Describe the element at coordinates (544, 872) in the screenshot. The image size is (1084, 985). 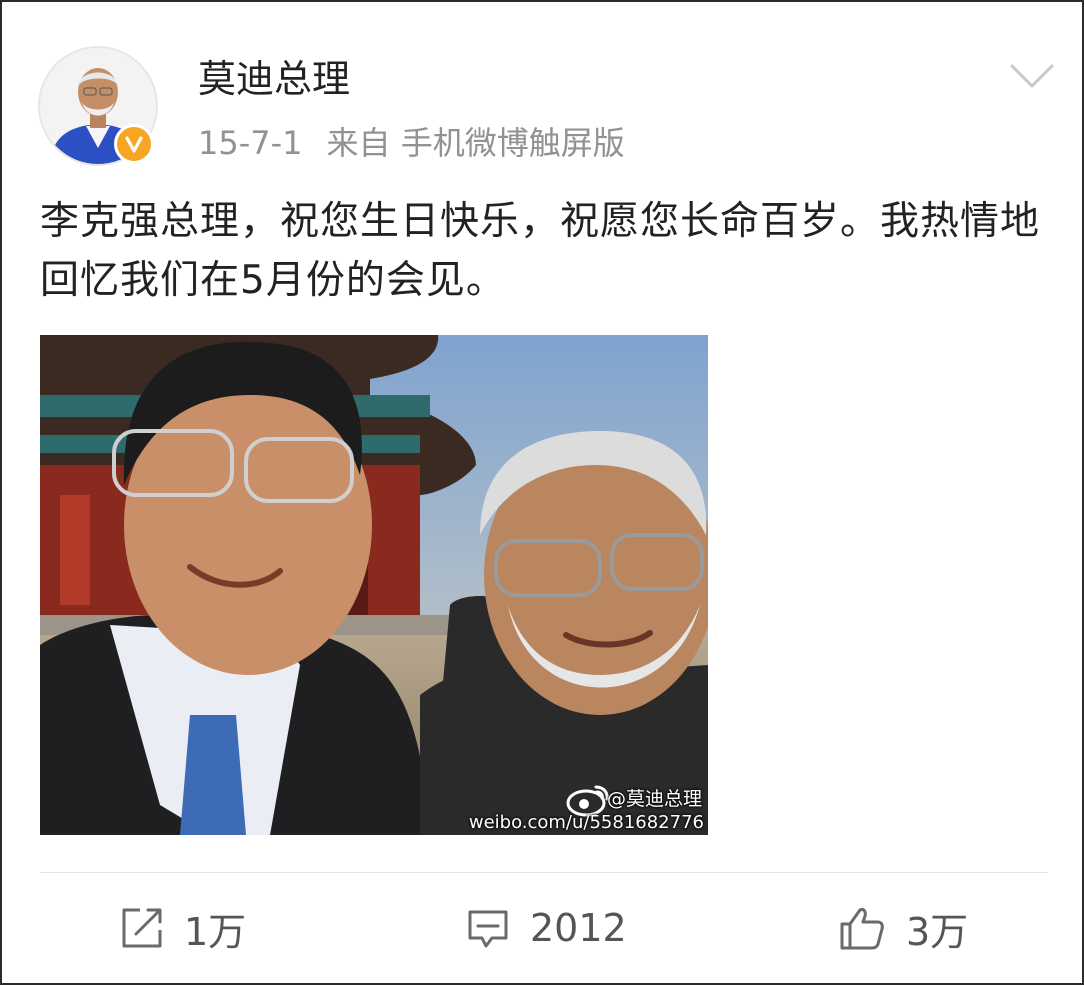
I see `divider` at that location.